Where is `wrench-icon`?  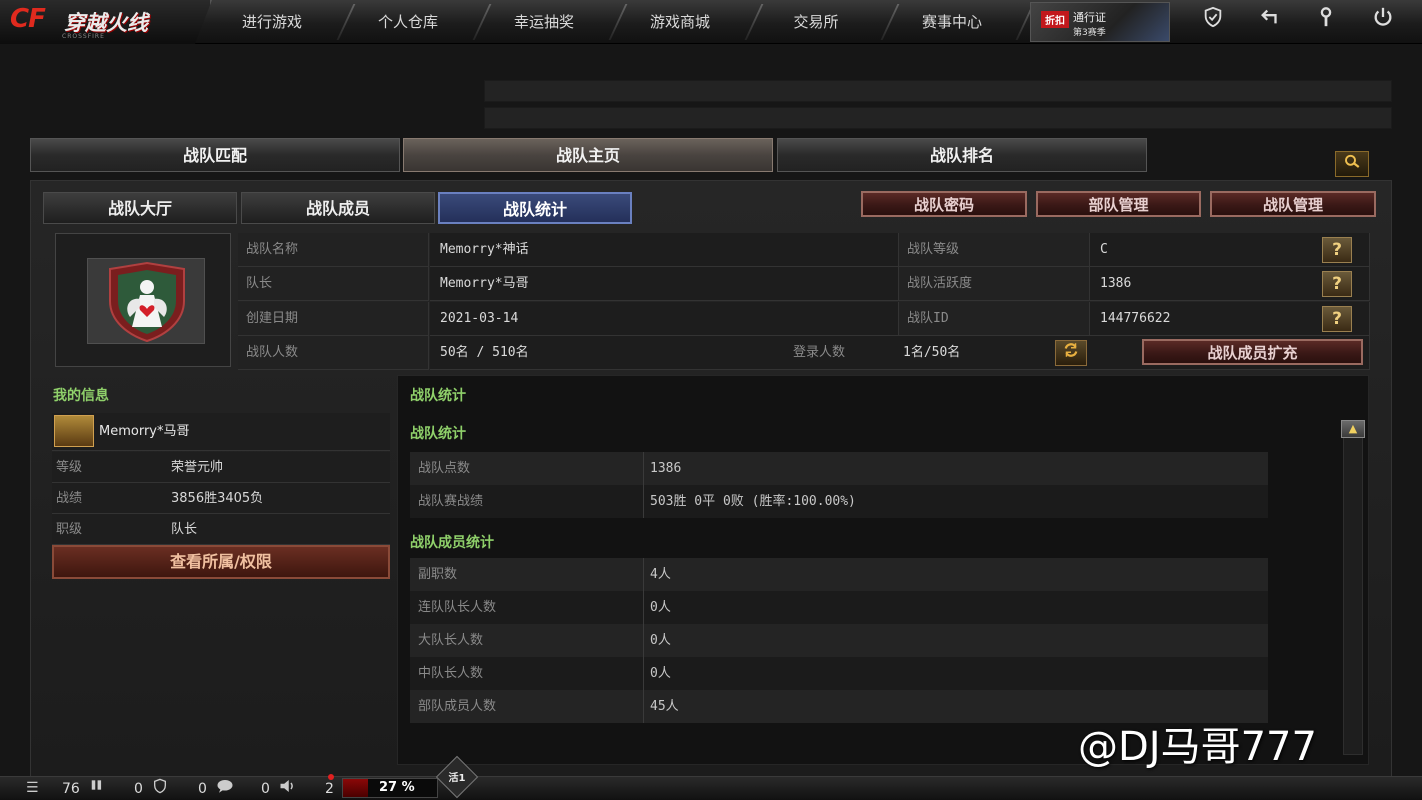
wrench-icon is located at coordinates (1326, 22).